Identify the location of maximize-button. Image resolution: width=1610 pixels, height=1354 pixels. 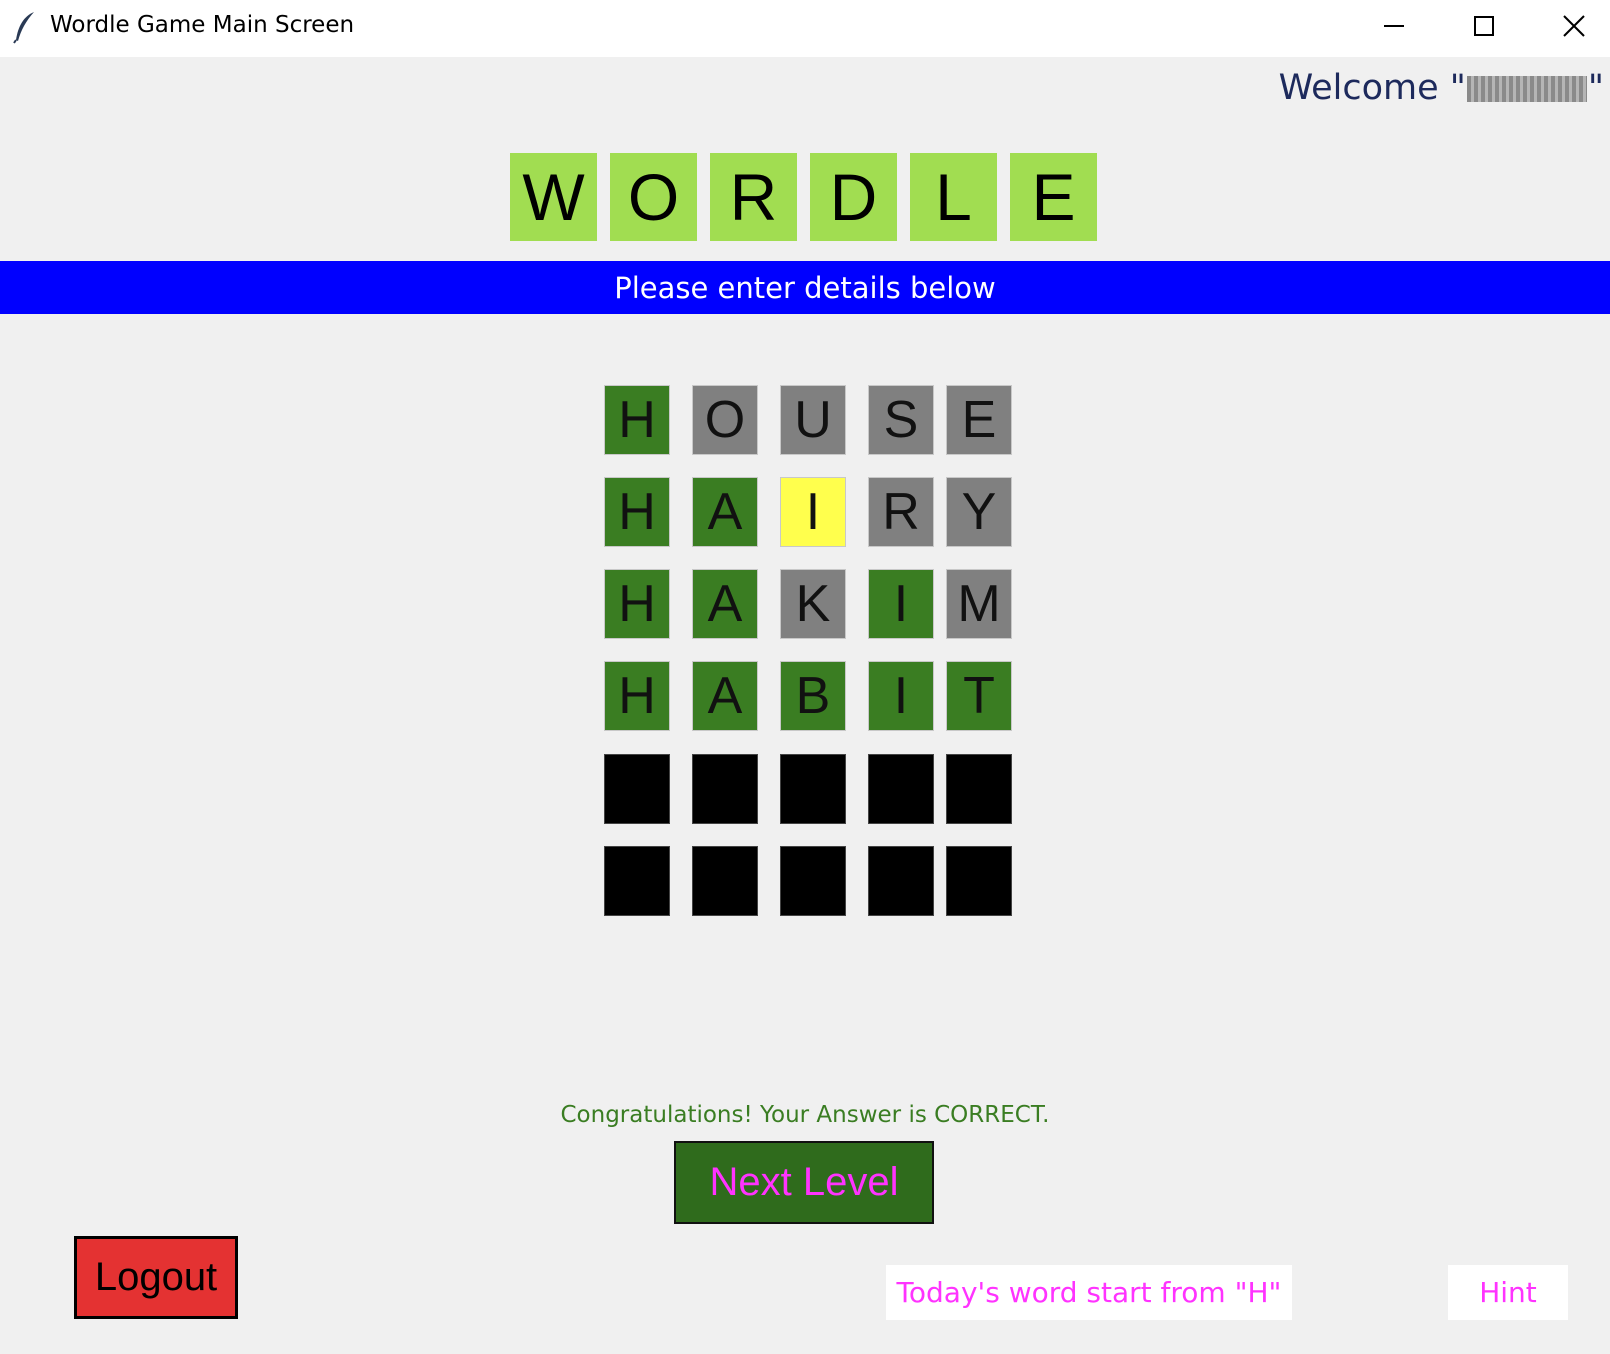
(1485, 26).